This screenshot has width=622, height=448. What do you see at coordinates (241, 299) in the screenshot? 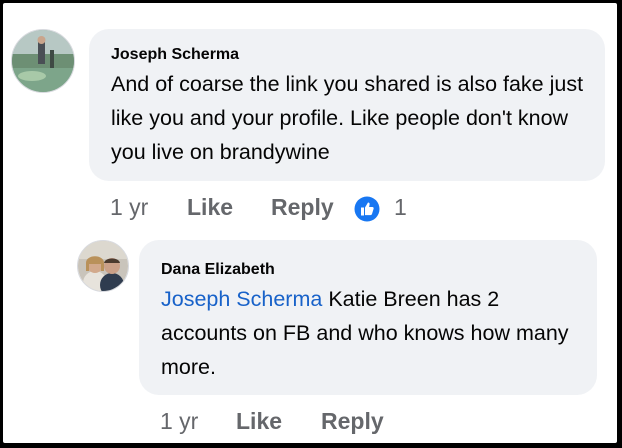
I see `mention-link: Joseph Scherma` at bounding box center [241, 299].